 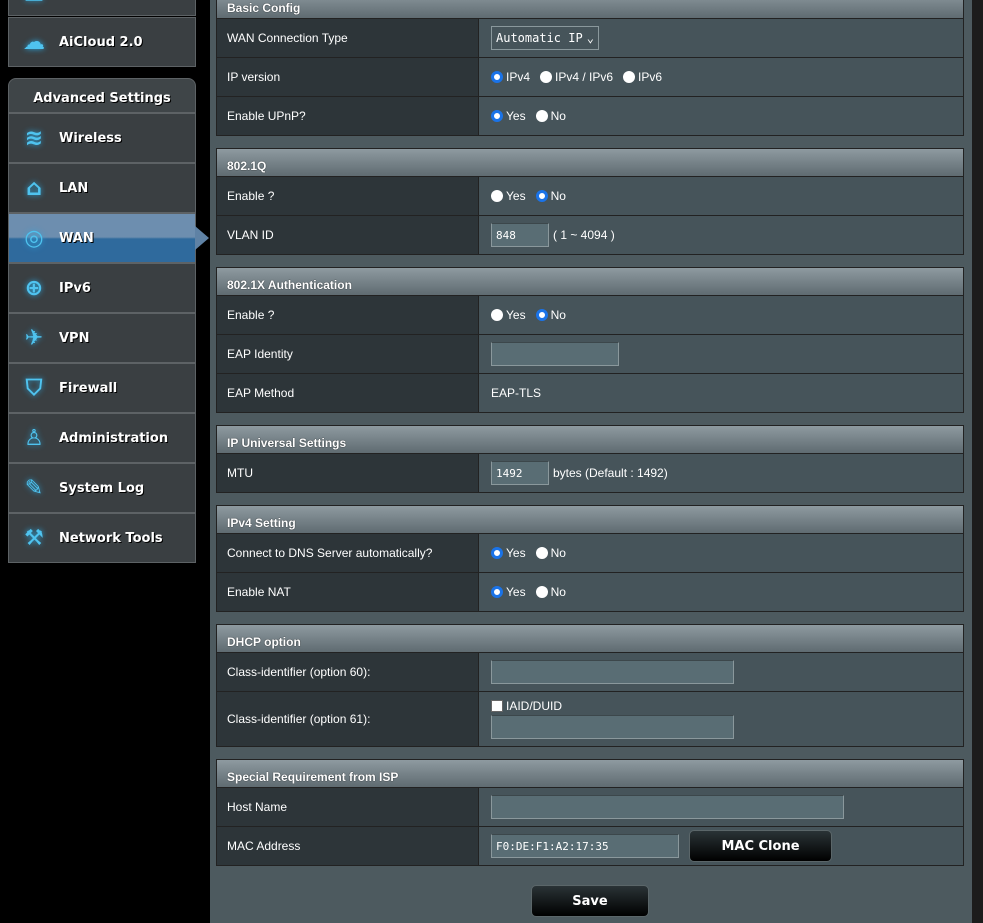 I want to click on sidebar-item-system-log: ✎ System Log, so click(x=102, y=488).